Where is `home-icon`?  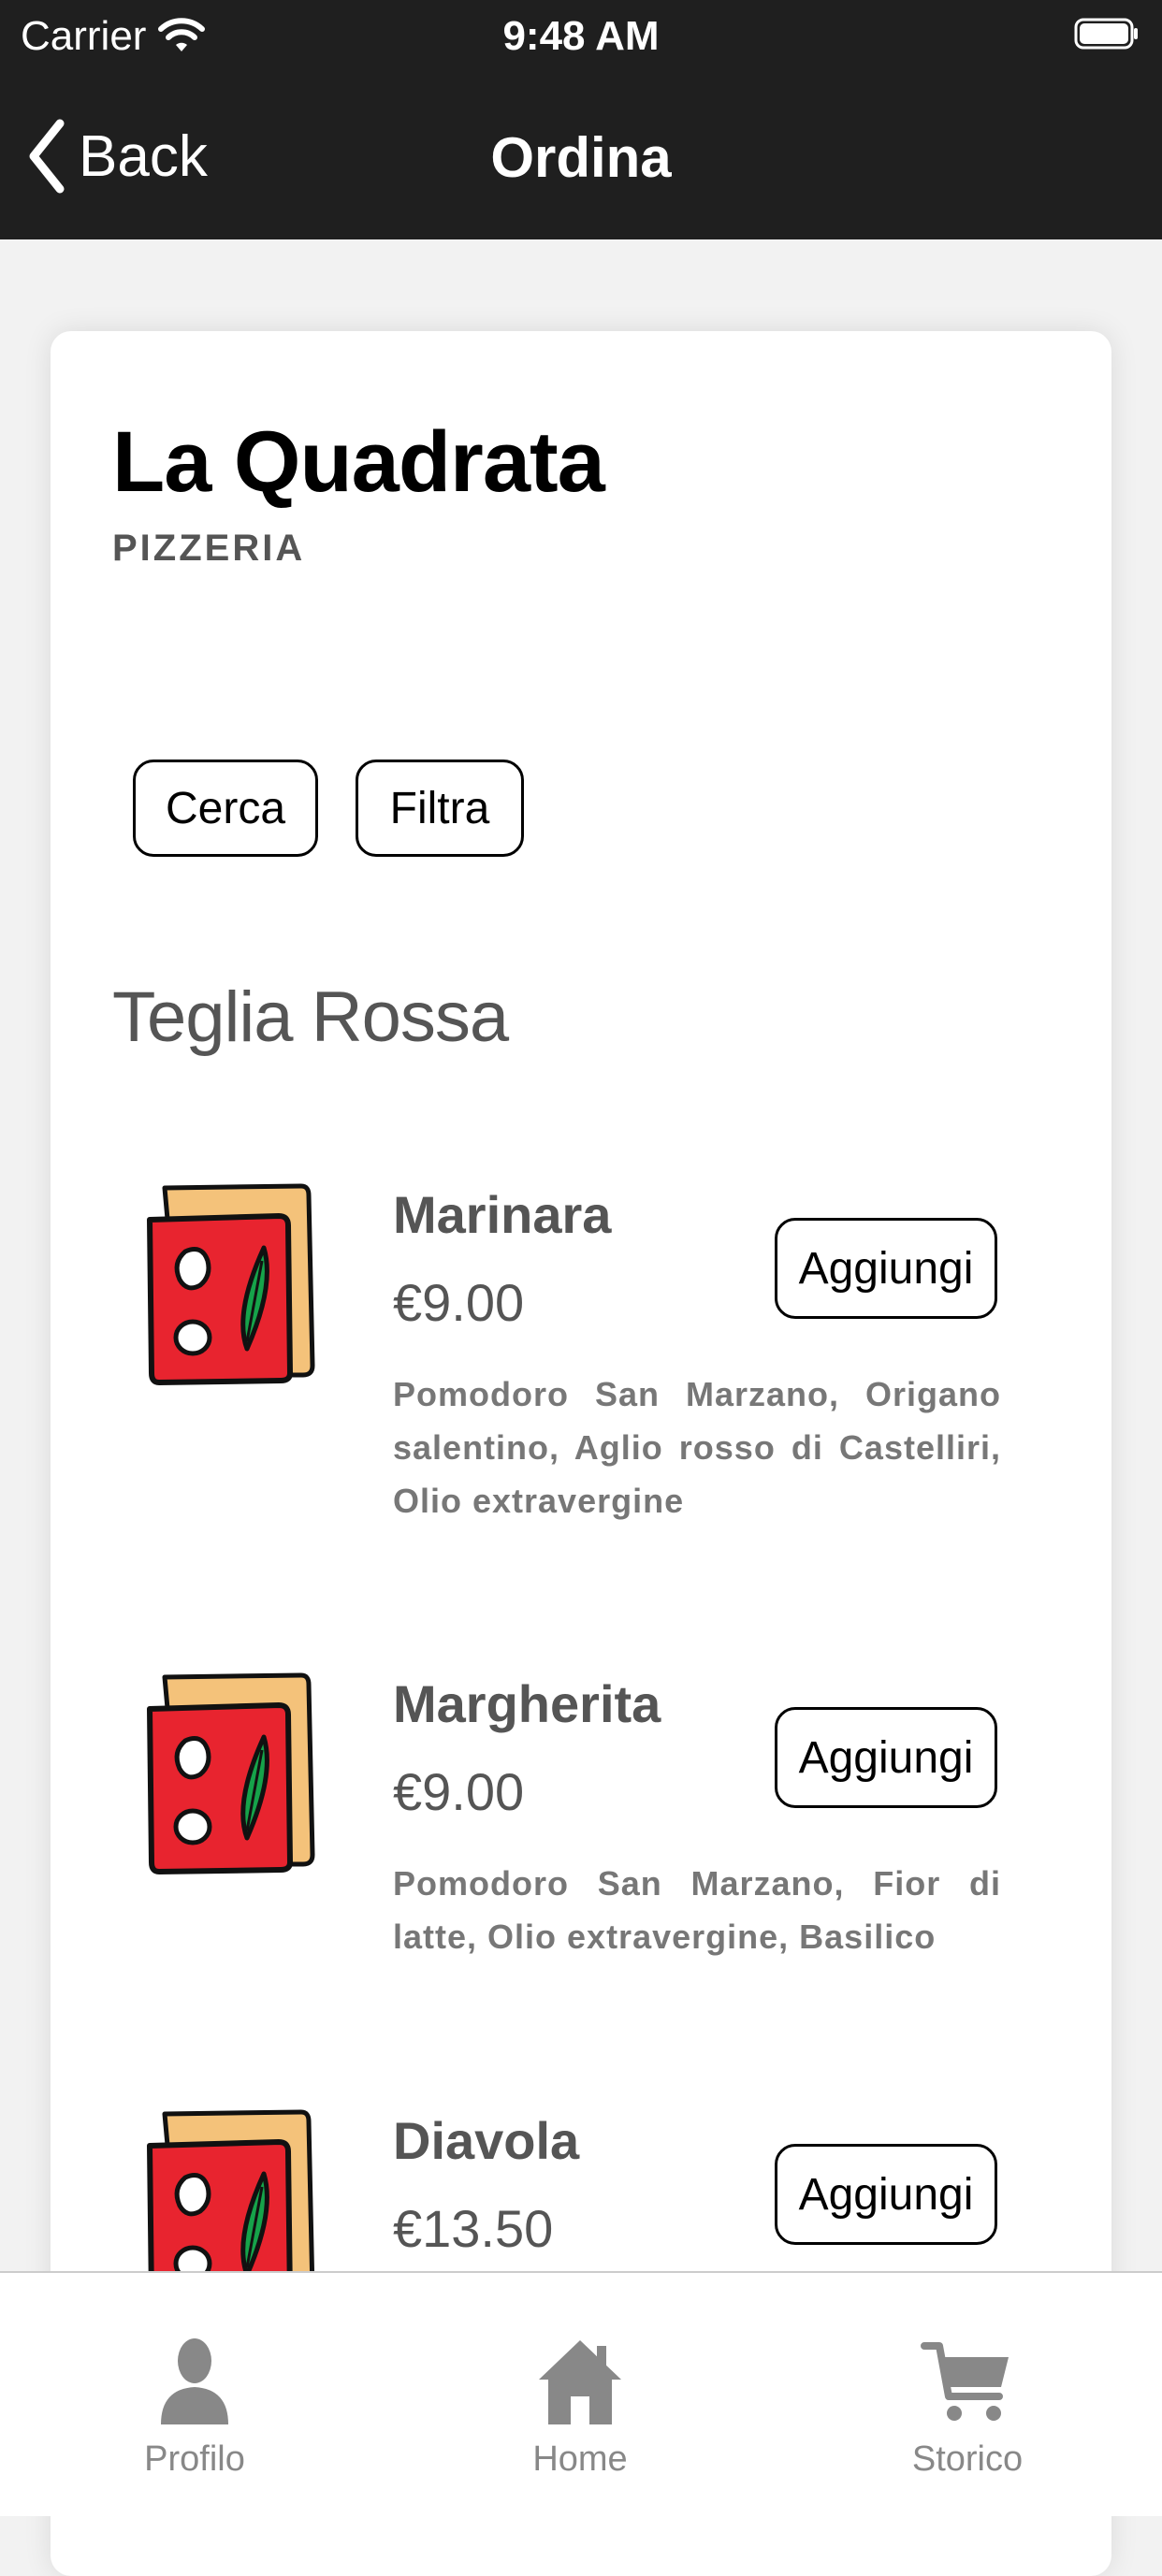
home-icon is located at coordinates (580, 2382).